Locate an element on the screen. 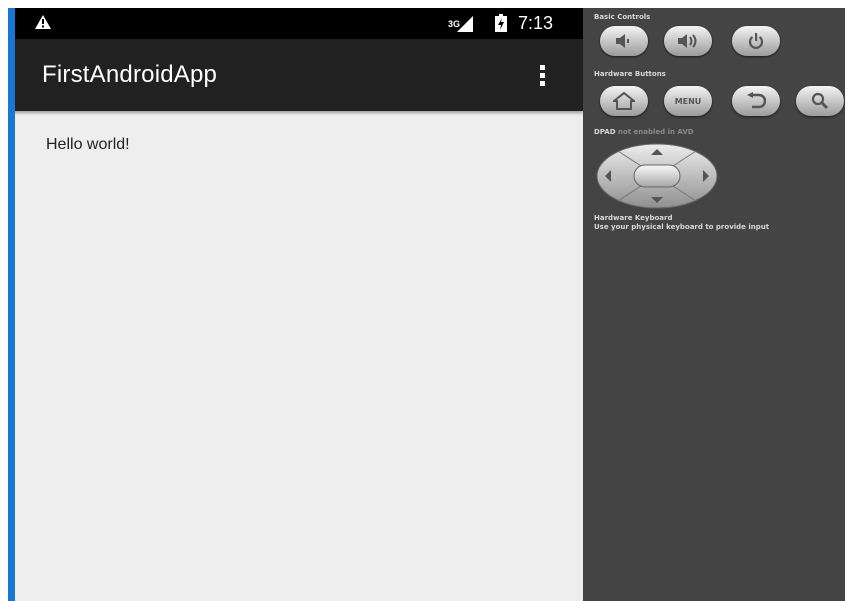  basic-controls-label: Basic Controls is located at coordinates (622, 17).